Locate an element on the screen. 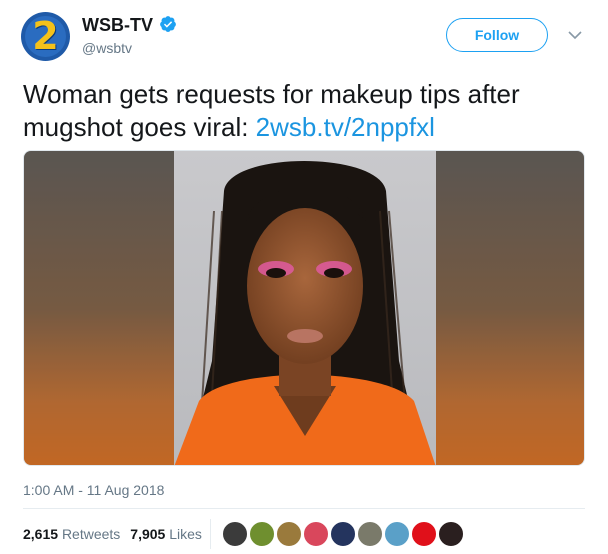 Image resolution: width=608 pixels, height=554 pixels. follow-button: Follow is located at coordinates (497, 35).